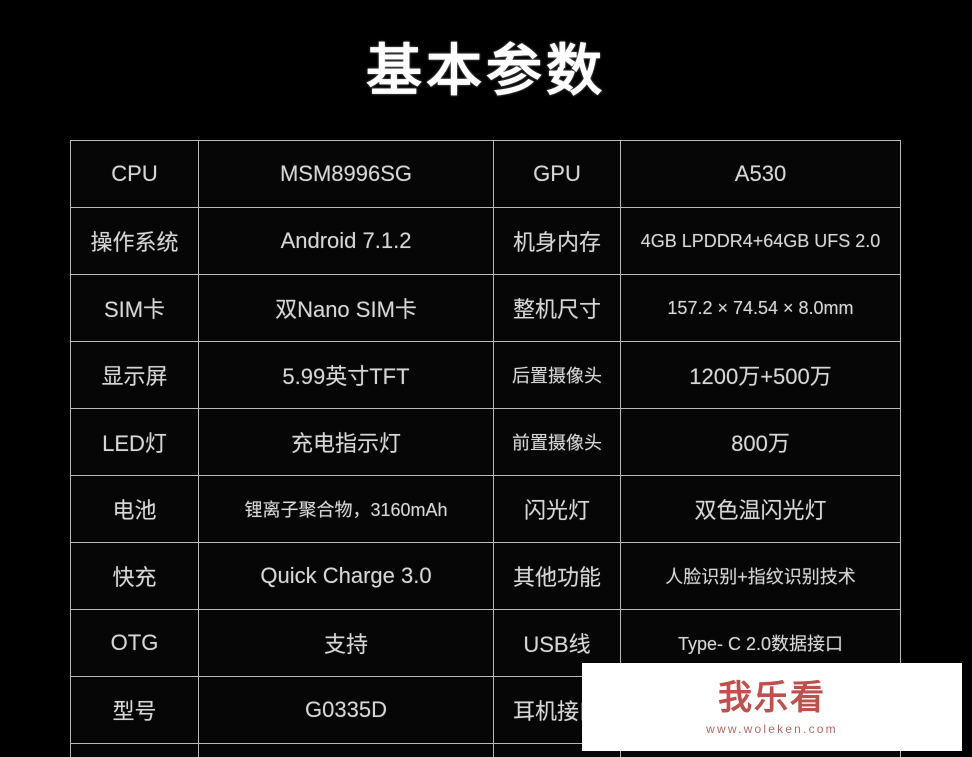  Describe the element at coordinates (760, 576) in the screenshot. I see `spec-value: 人脸识别+指纹识别技术` at that location.